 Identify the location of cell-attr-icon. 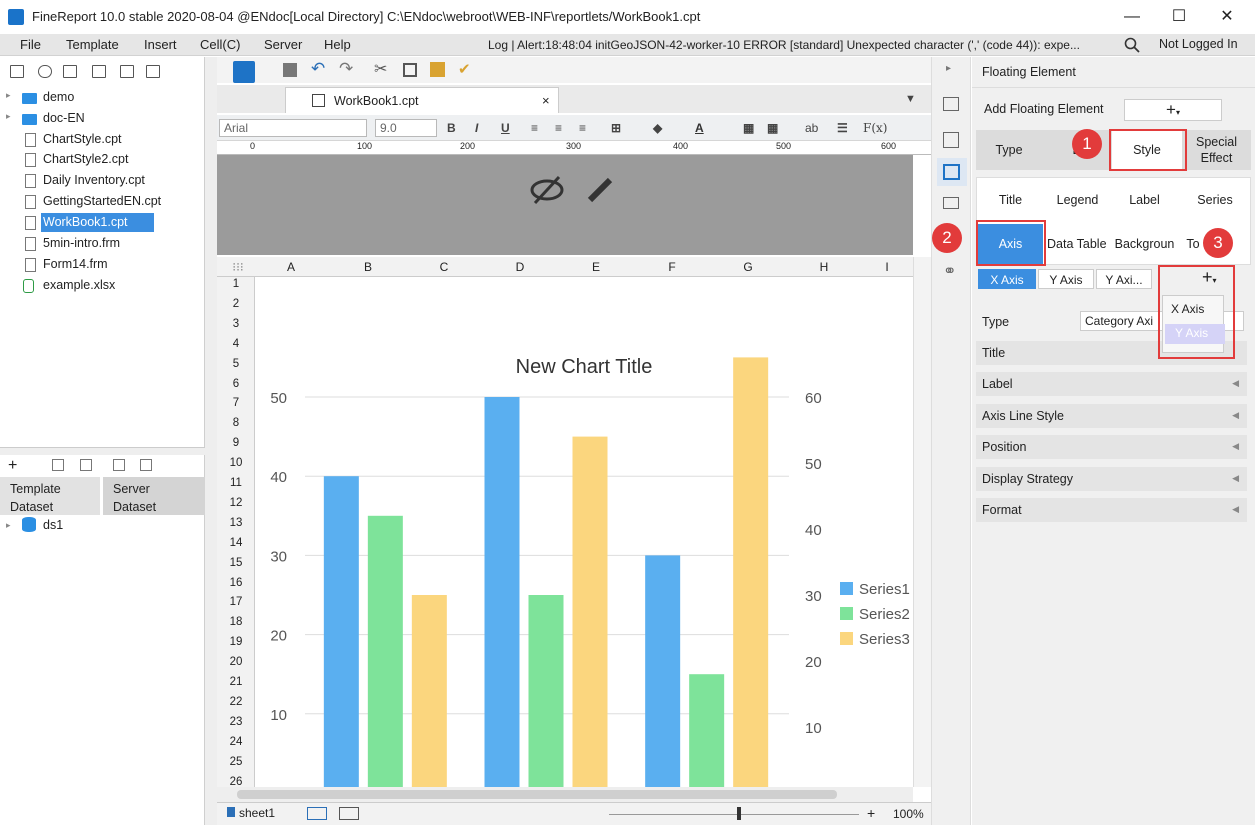
(951, 140).